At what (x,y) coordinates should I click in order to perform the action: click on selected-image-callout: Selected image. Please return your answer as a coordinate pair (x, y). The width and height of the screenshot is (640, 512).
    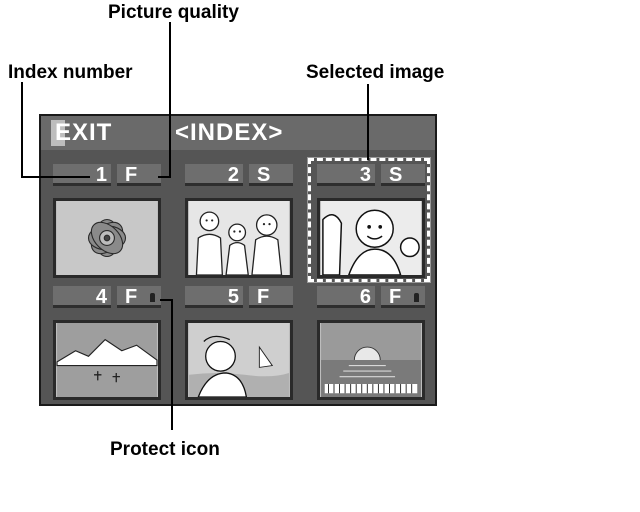
    Looking at the image, I should click on (375, 72).